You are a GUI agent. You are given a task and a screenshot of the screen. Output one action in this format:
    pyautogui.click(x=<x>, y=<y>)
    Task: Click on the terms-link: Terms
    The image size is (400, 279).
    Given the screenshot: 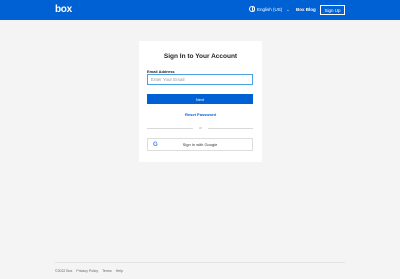 What is the action you would take?
    pyautogui.click(x=107, y=271)
    